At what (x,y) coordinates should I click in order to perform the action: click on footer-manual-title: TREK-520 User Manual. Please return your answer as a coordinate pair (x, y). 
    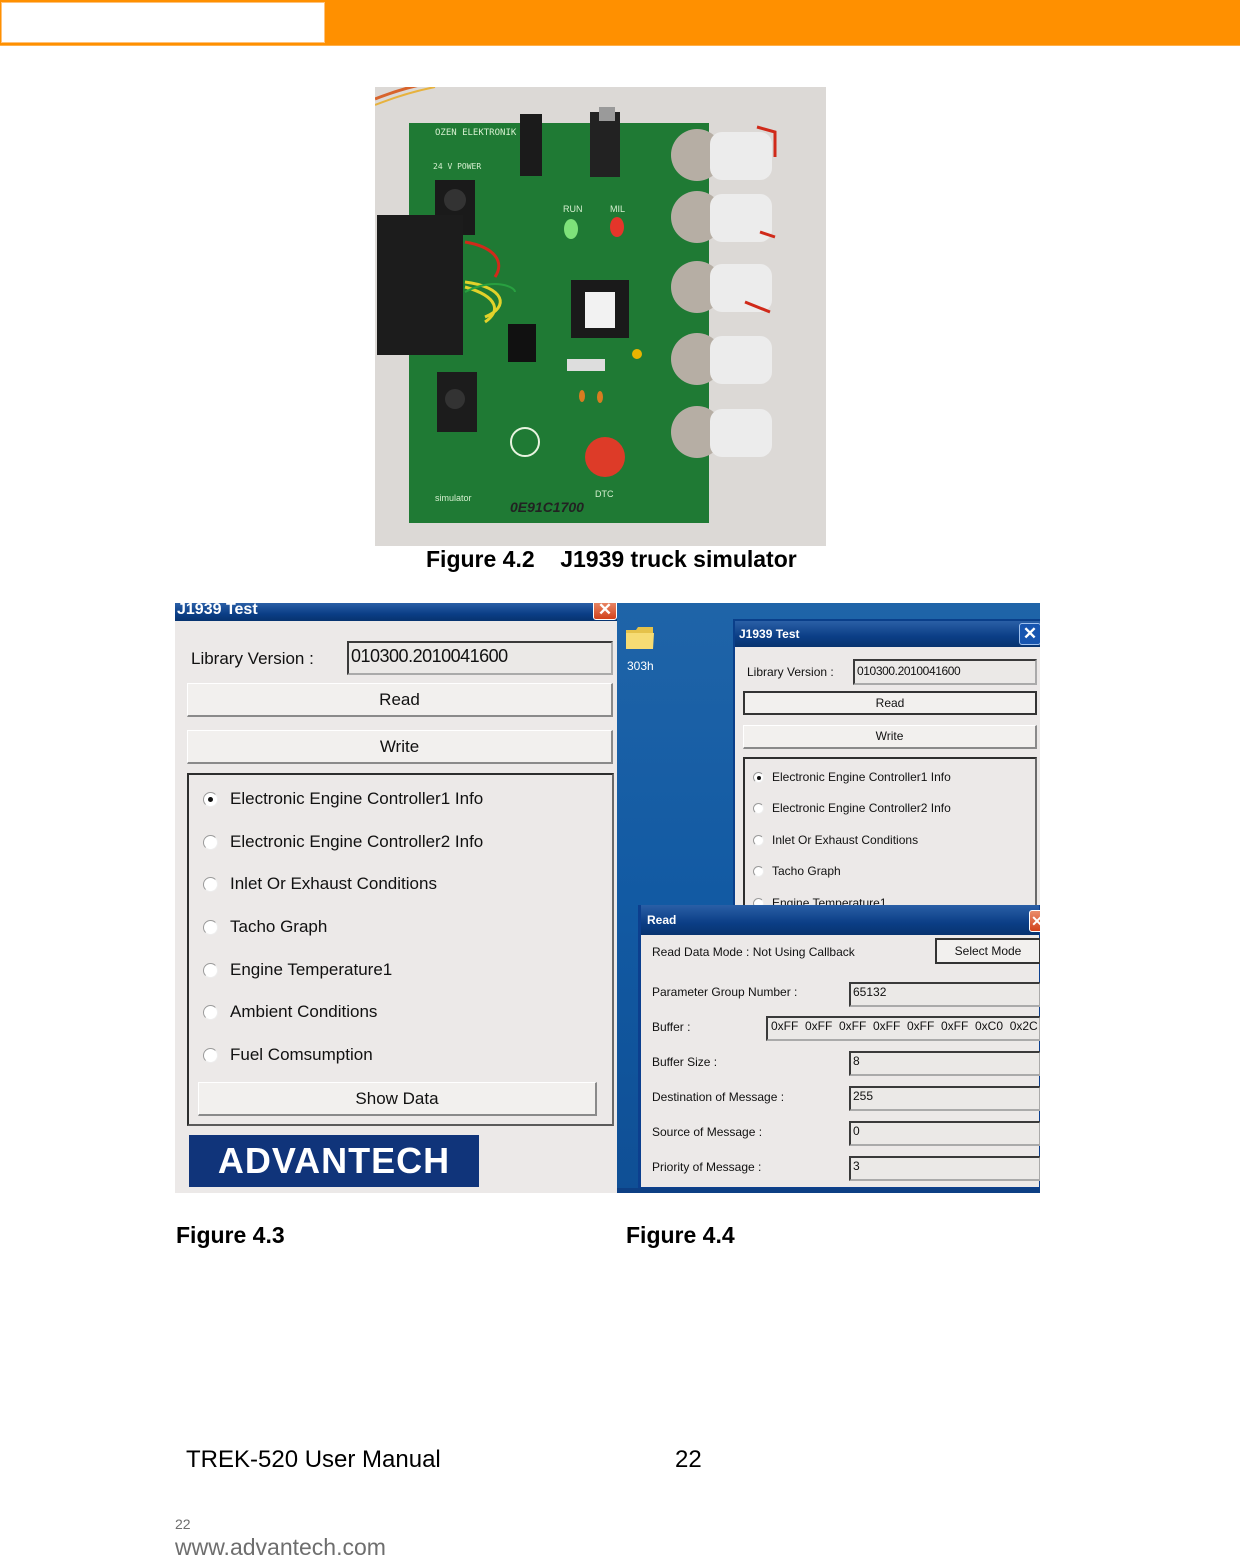
    Looking at the image, I should click on (313, 1459).